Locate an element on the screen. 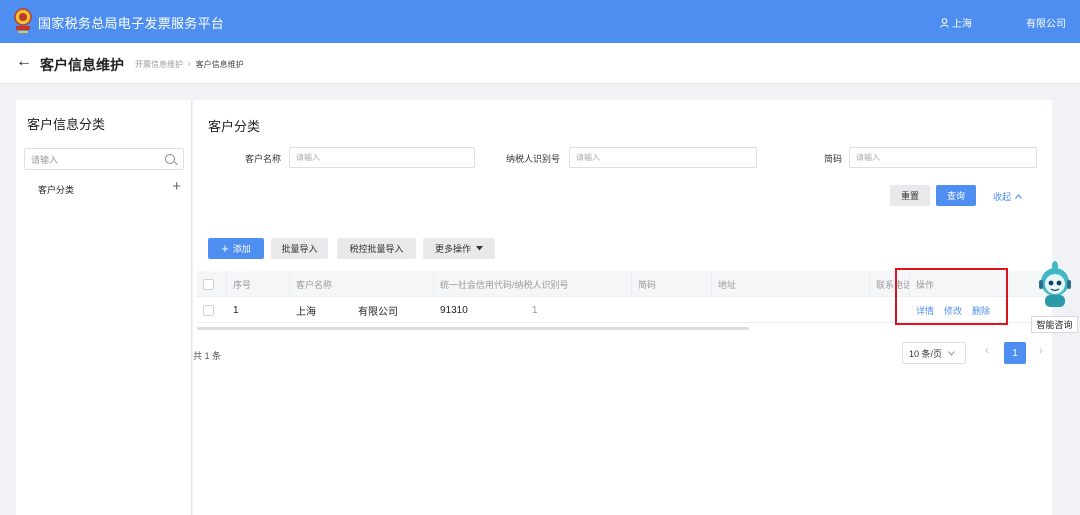 This screenshot has height=515, width=1080. col-customer-name: 客户名称 is located at coordinates (362, 284).